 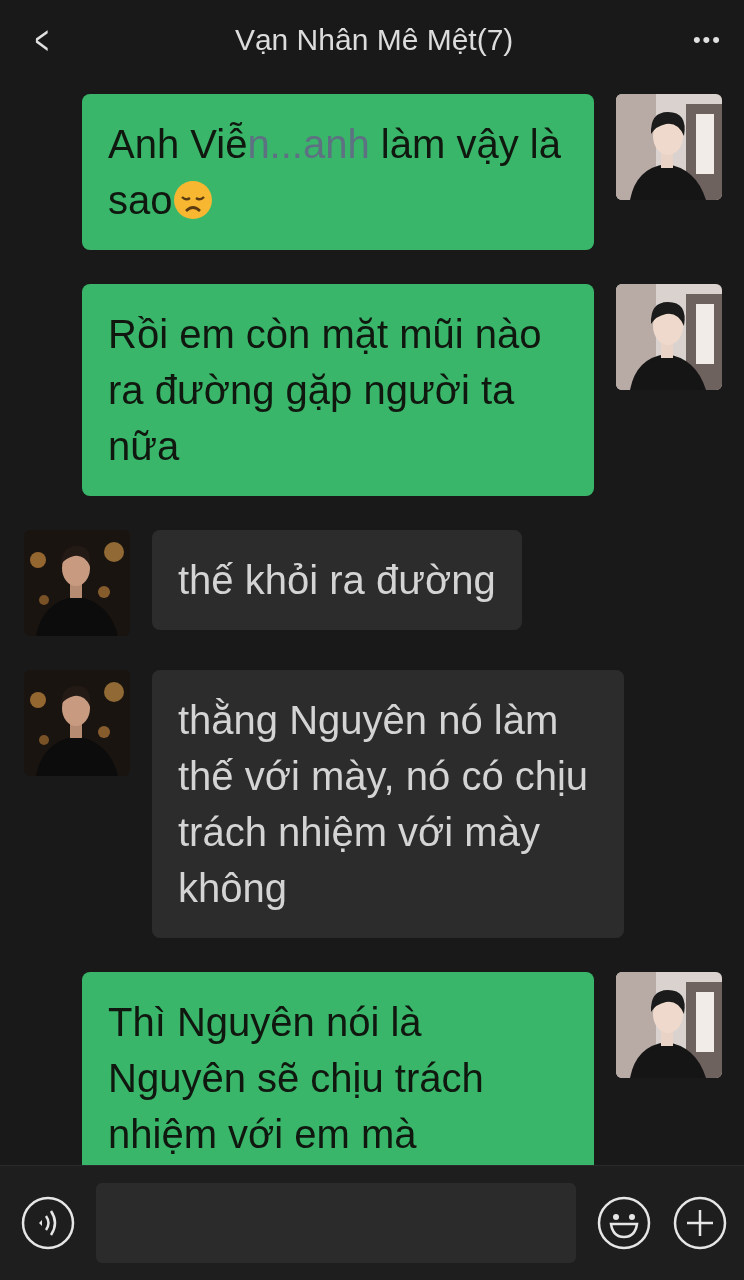 What do you see at coordinates (338, 390) in the screenshot?
I see `message-bubble: Rồi em còn mặt mũi nào ra đường gặp người ta nữa` at bounding box center [338, 390].